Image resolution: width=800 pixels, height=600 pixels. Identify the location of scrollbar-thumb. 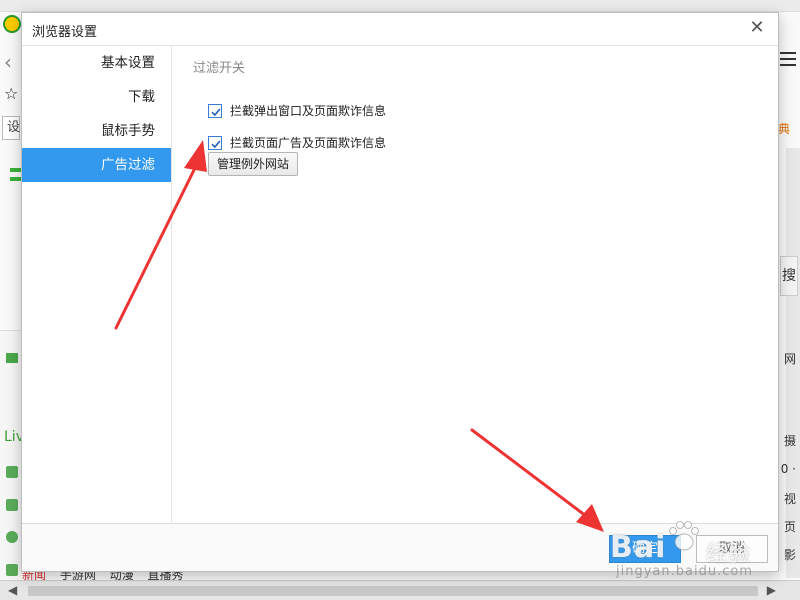
(393, 591).